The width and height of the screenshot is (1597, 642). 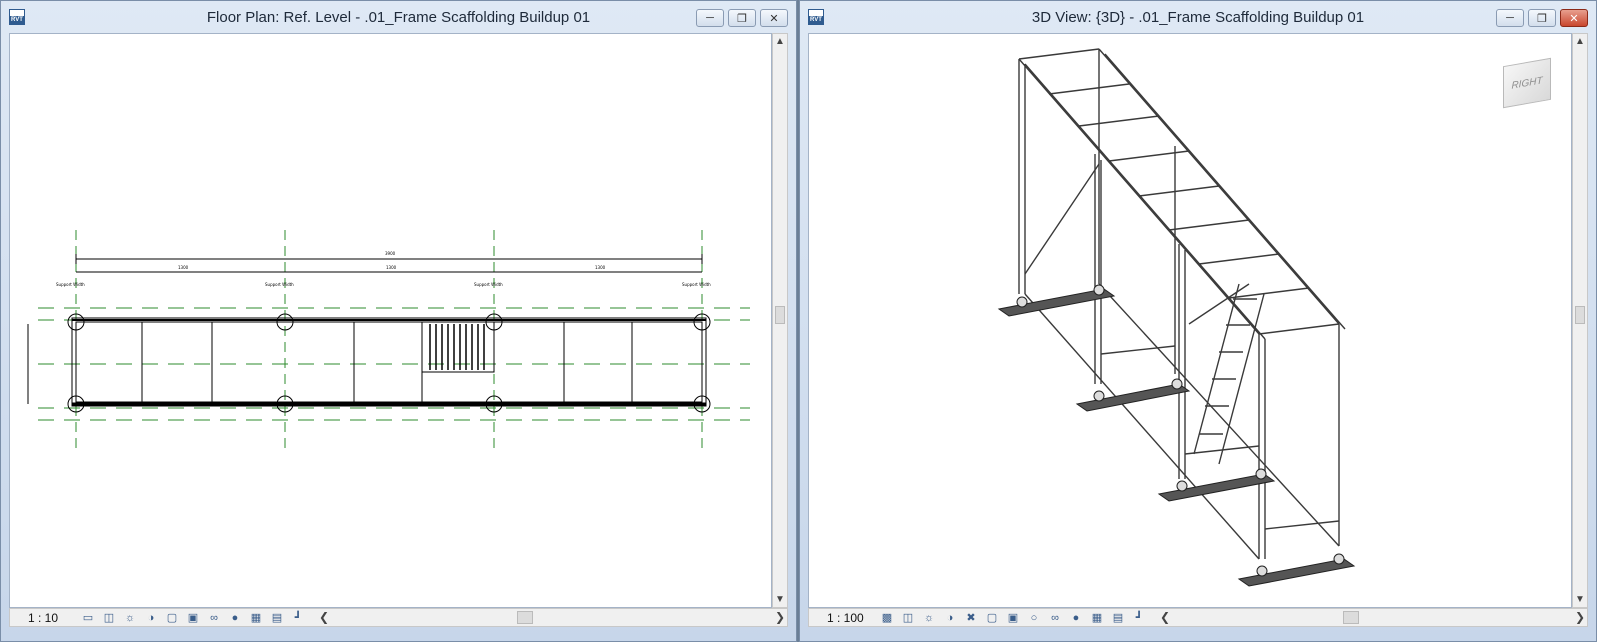 I want to click on detail-level-icon: ▩, so click(x=887, y=618).